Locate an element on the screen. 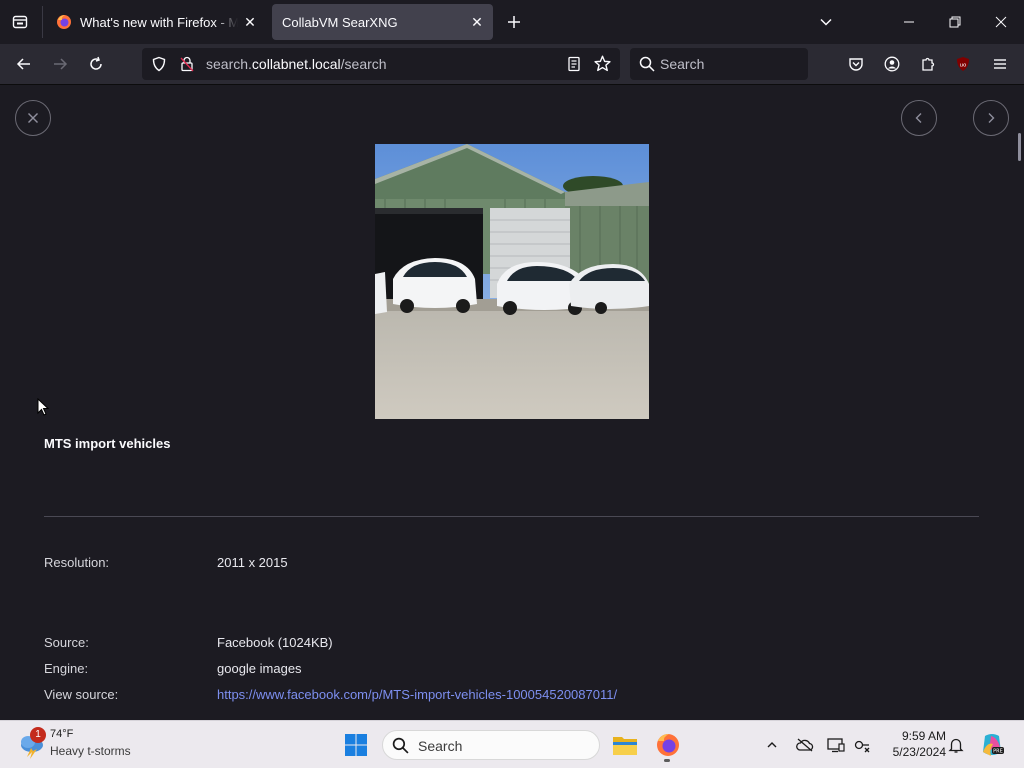 The image size is (1024, 768). running-indicator is located at coordinates (667, 760).